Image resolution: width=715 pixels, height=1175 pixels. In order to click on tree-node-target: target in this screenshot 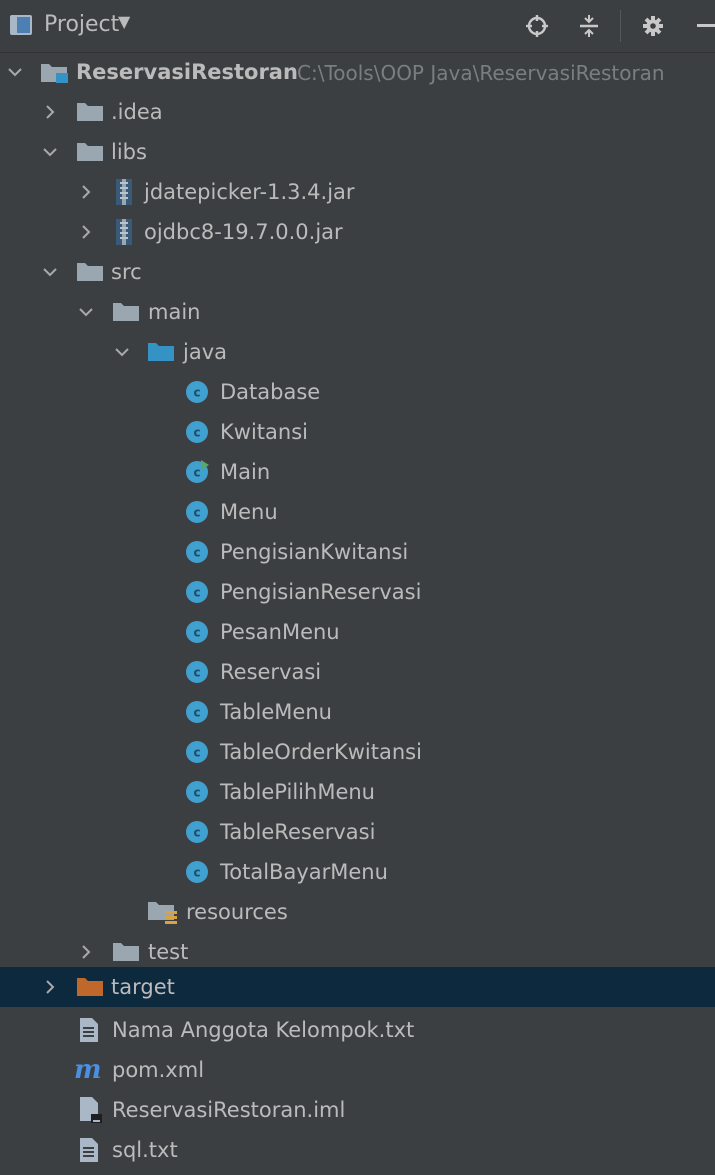, I will do `click(357, 987)`.